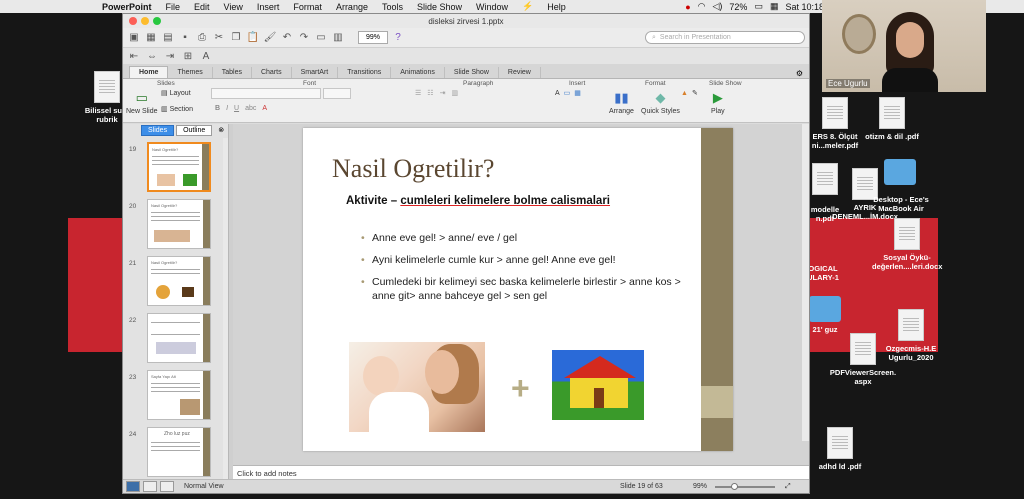  I want to click on script-icon: ⚡, so click(527, 6).